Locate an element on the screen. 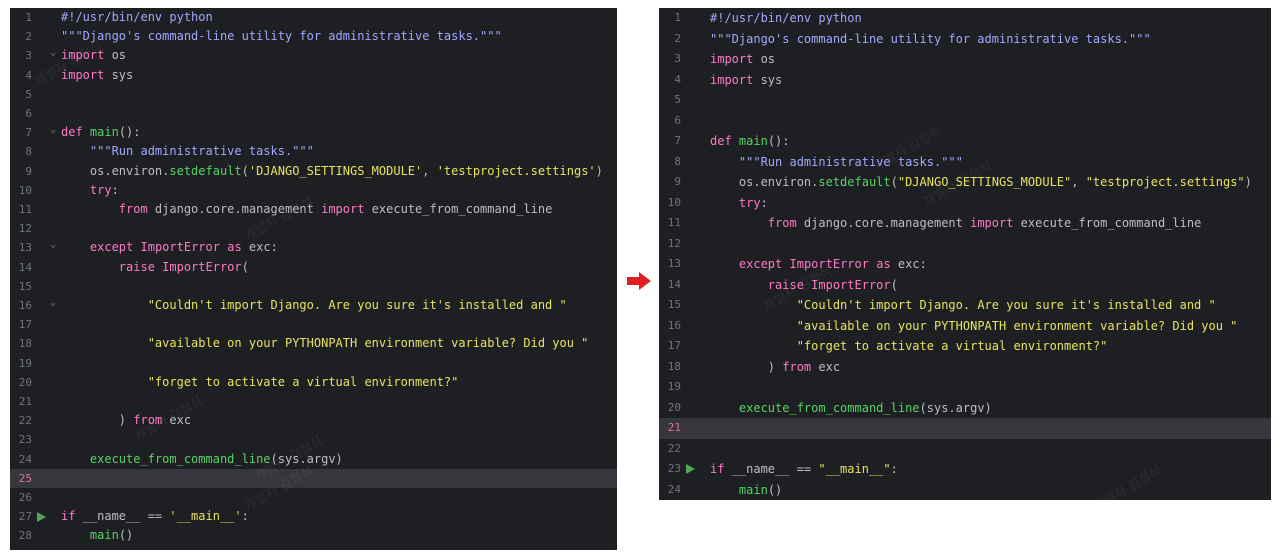  line-number: 7 is located at coordinates (677, 140).